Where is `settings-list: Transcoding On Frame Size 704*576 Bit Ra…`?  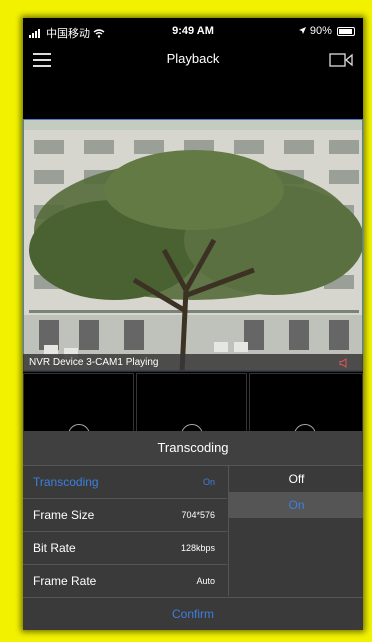 settings-list: Transcoding On Frame Size 704*576 Bit Ra… is located at coordinates (125, 531).